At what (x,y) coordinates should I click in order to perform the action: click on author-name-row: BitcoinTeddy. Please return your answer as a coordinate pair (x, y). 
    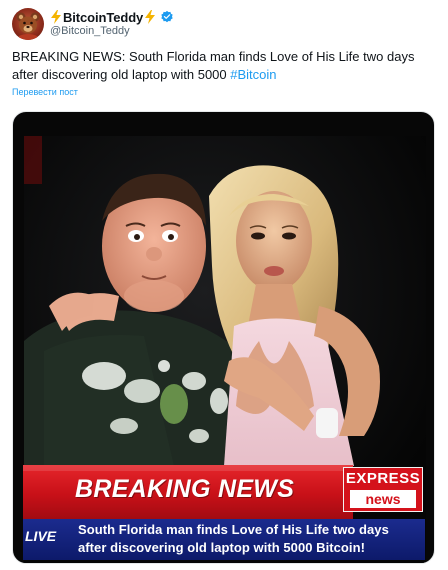
    Looking at the image, I should click on (112, 17).